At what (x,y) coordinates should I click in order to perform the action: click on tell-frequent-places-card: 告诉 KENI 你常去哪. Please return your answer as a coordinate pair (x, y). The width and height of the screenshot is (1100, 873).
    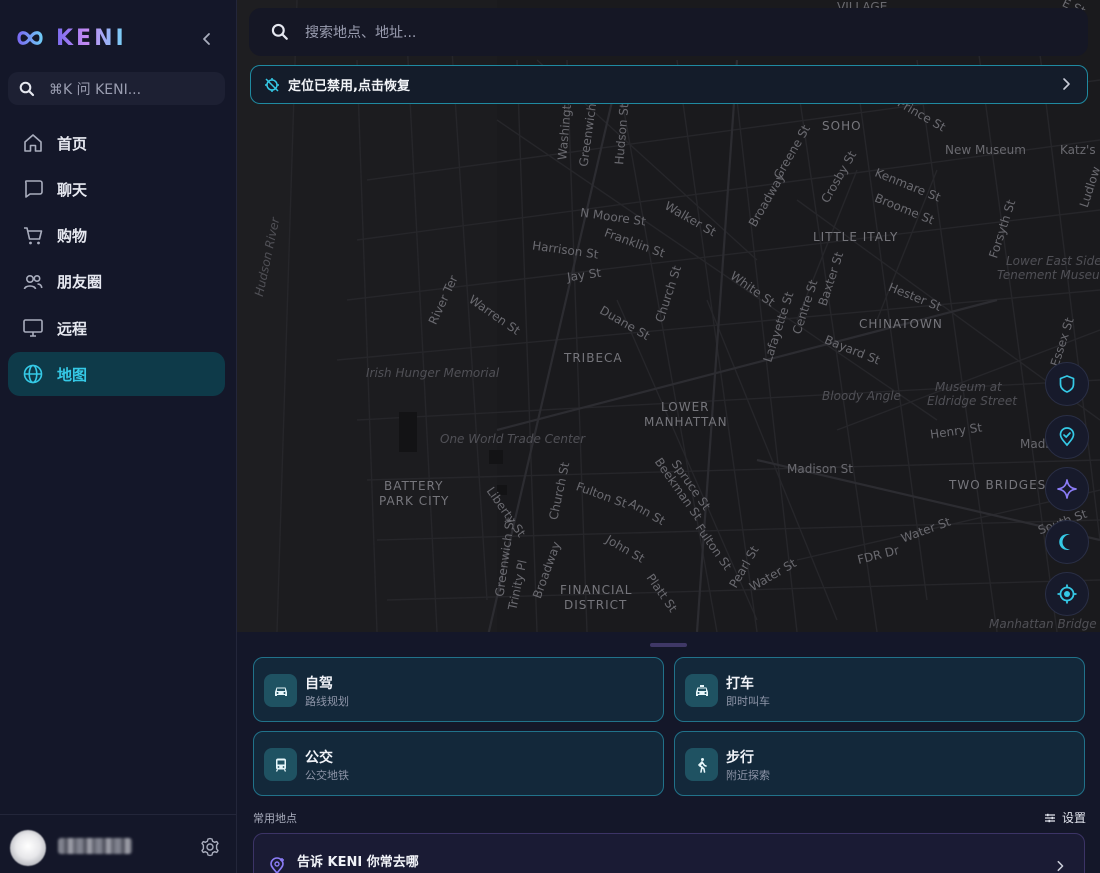
    Looking at the image, I should click on (669, 853).